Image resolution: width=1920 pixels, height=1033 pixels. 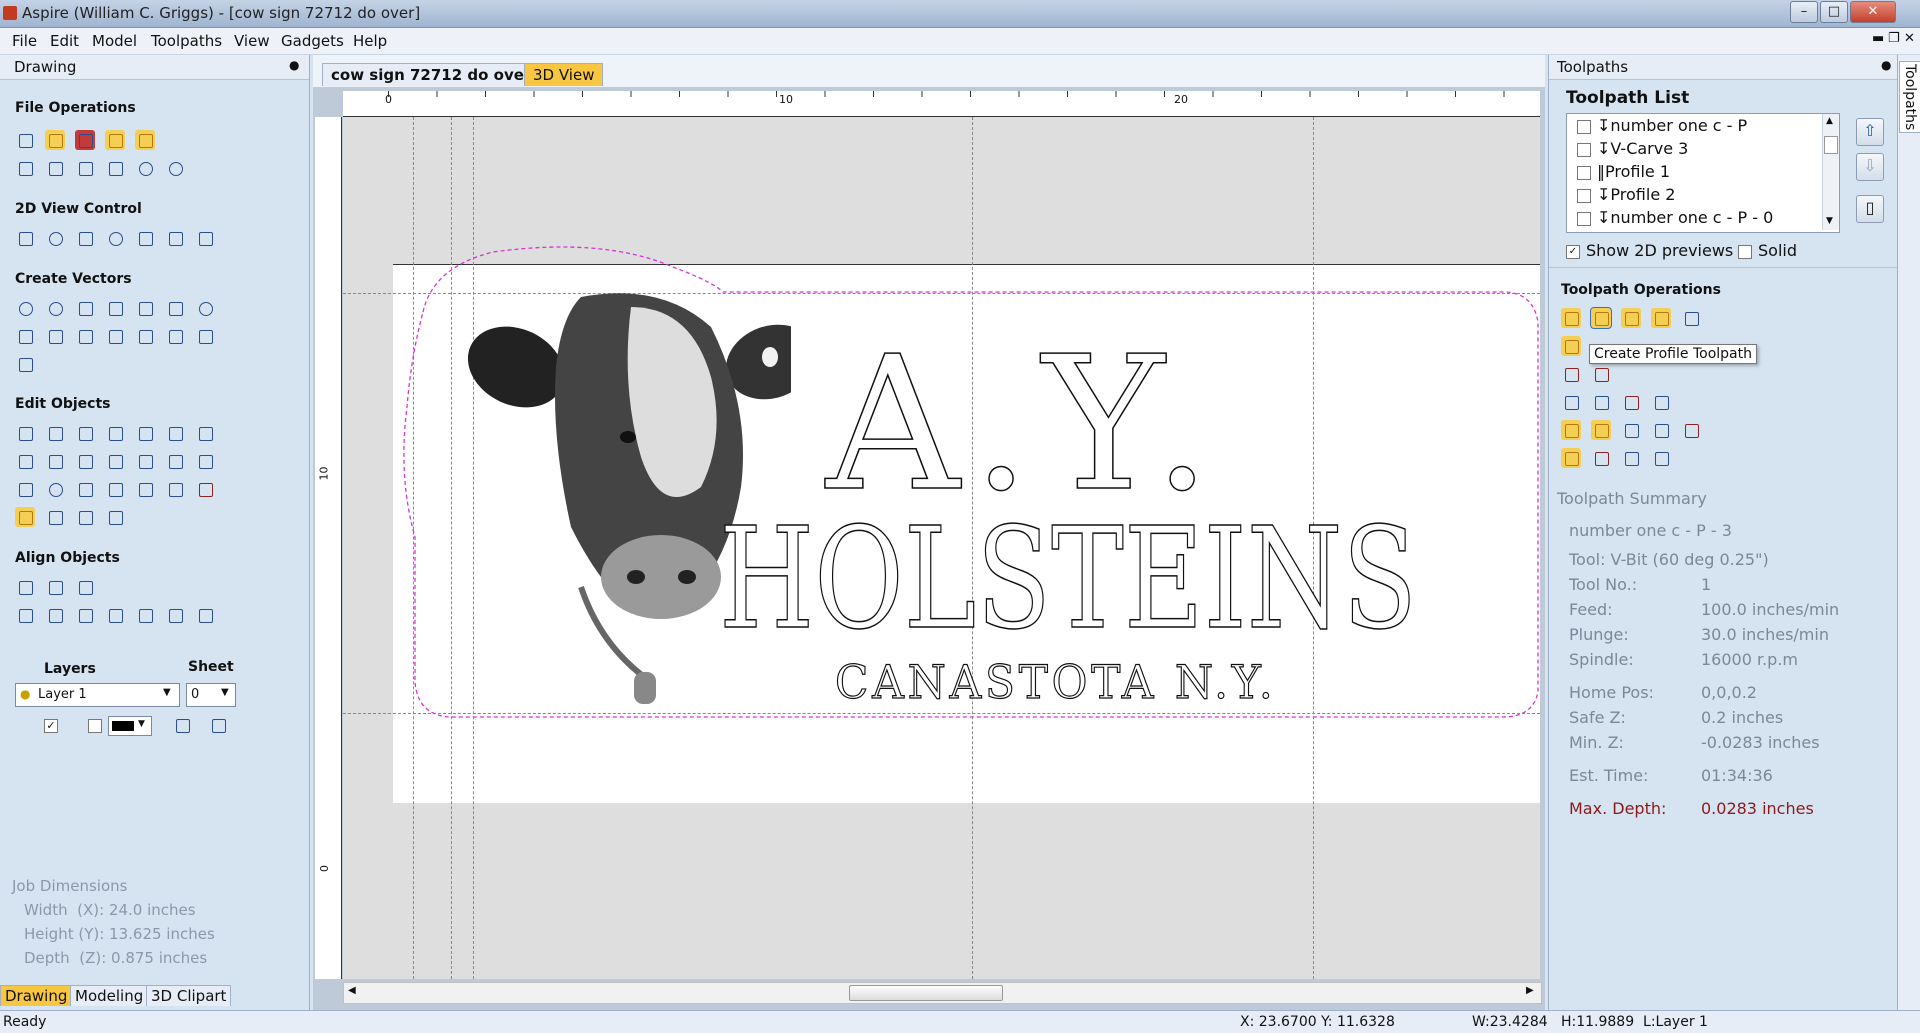 I want to click on scroll-left-icon: ◀, so click(x=352, y=990).